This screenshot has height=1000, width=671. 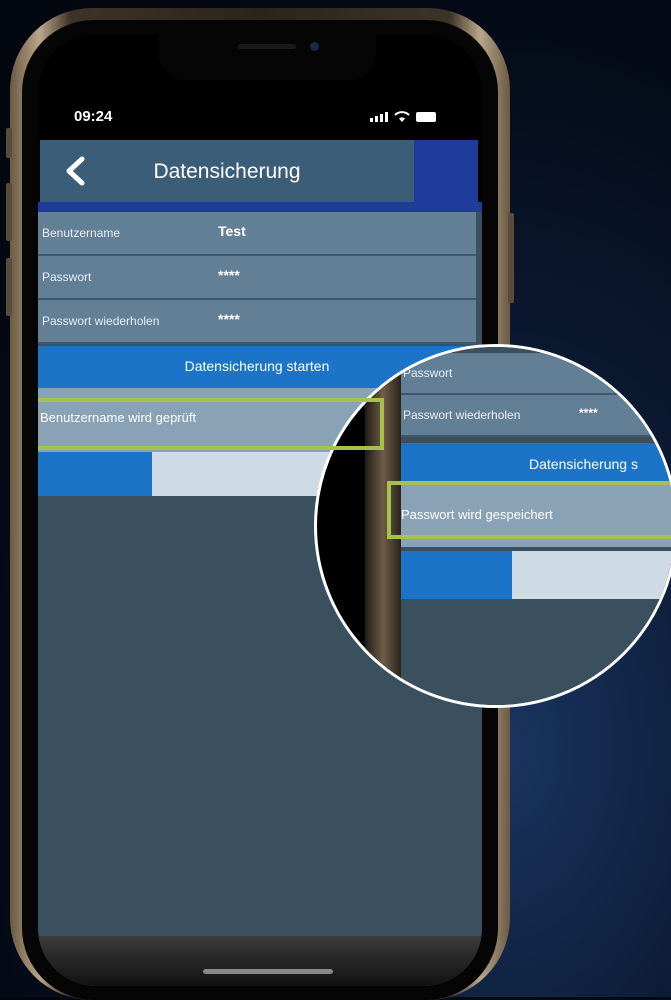 I want to click on page-title: Datensicherung, so click(x=227, y=171).